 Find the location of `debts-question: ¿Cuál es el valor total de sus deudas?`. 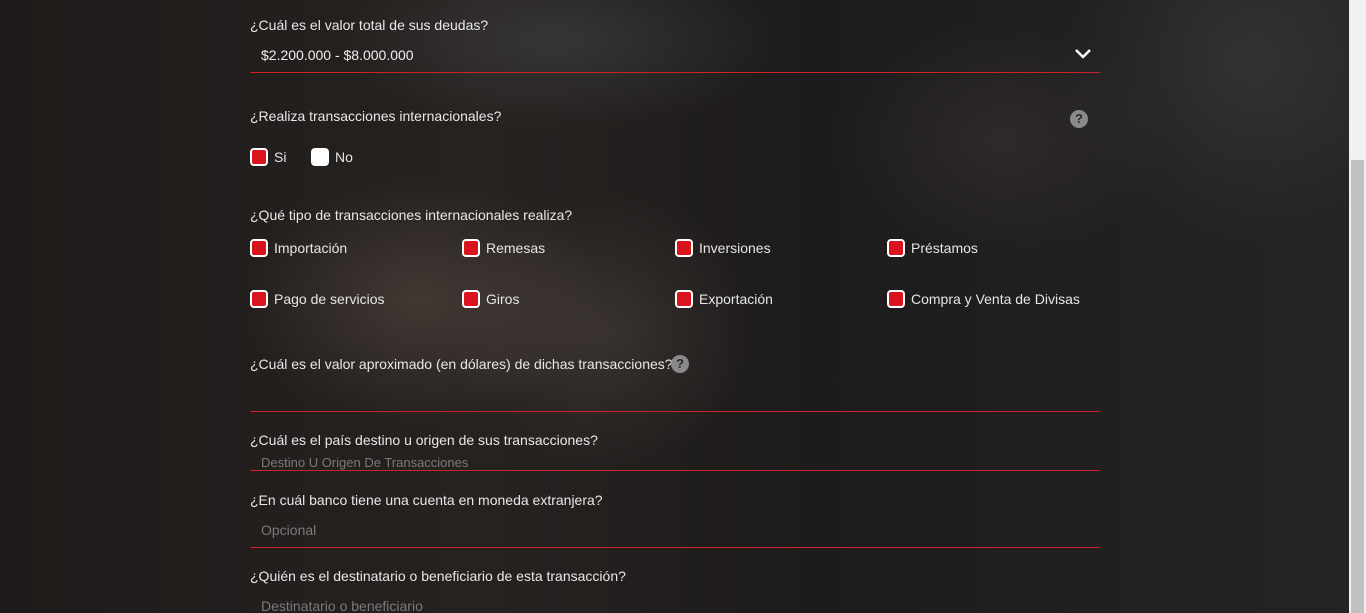

debts-question: ¿Cuál es el valor total de sus deudas? is located at coordinates (369, 25).